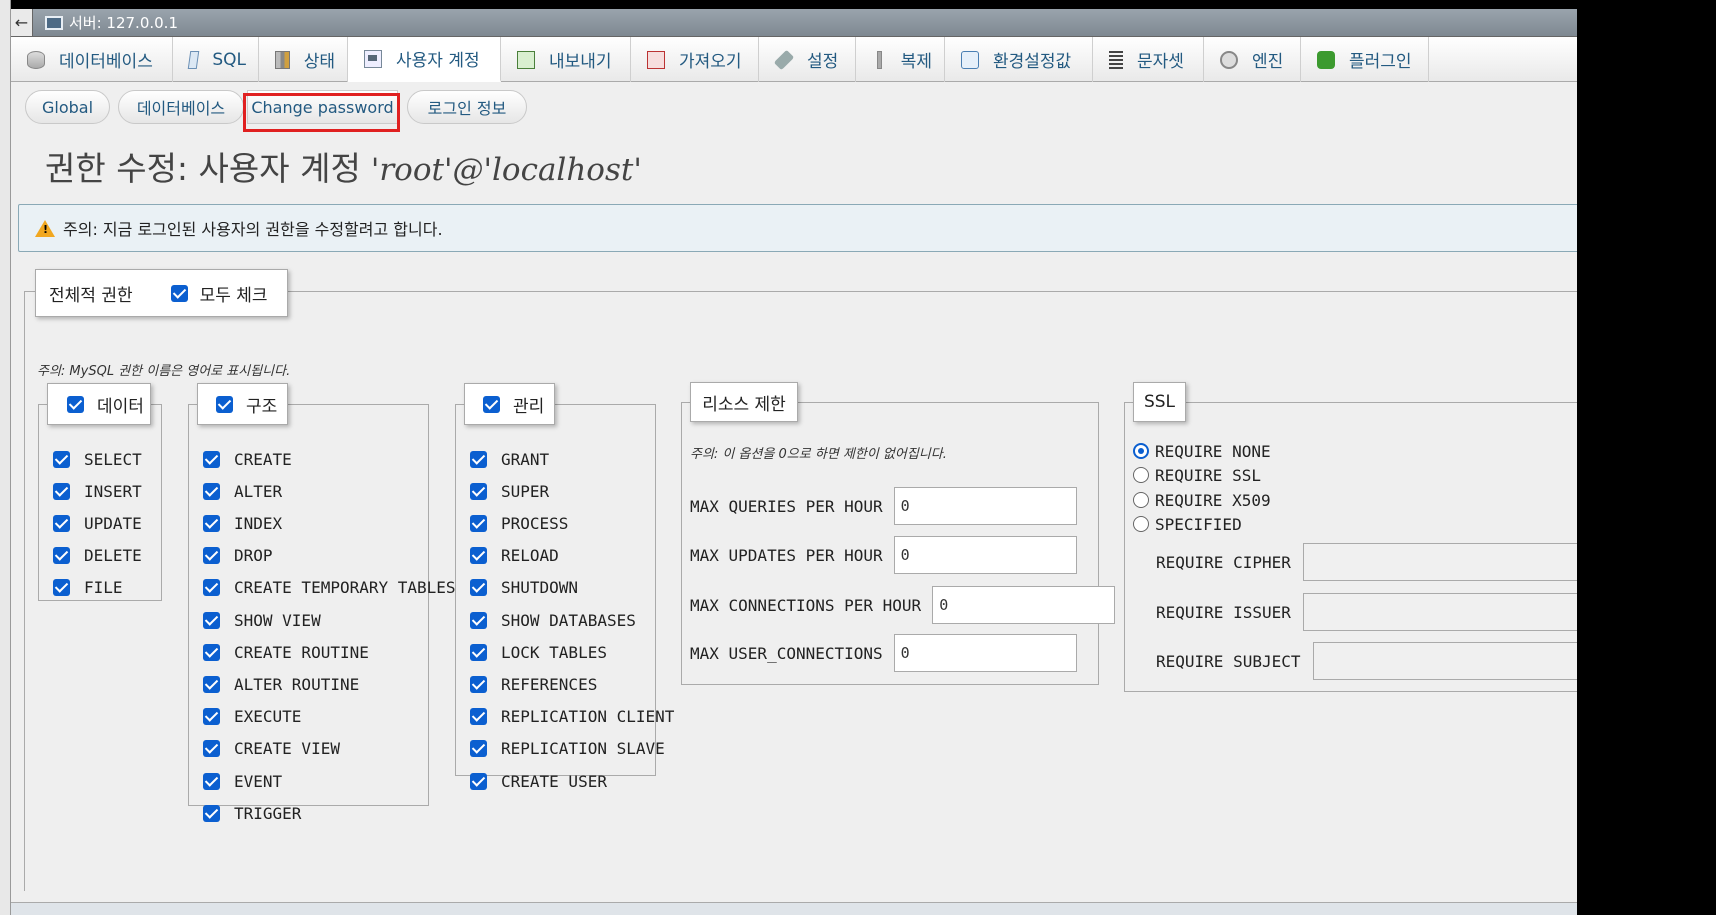  I want to click on admin-privilege-1: SUPER, so click(509, 491).